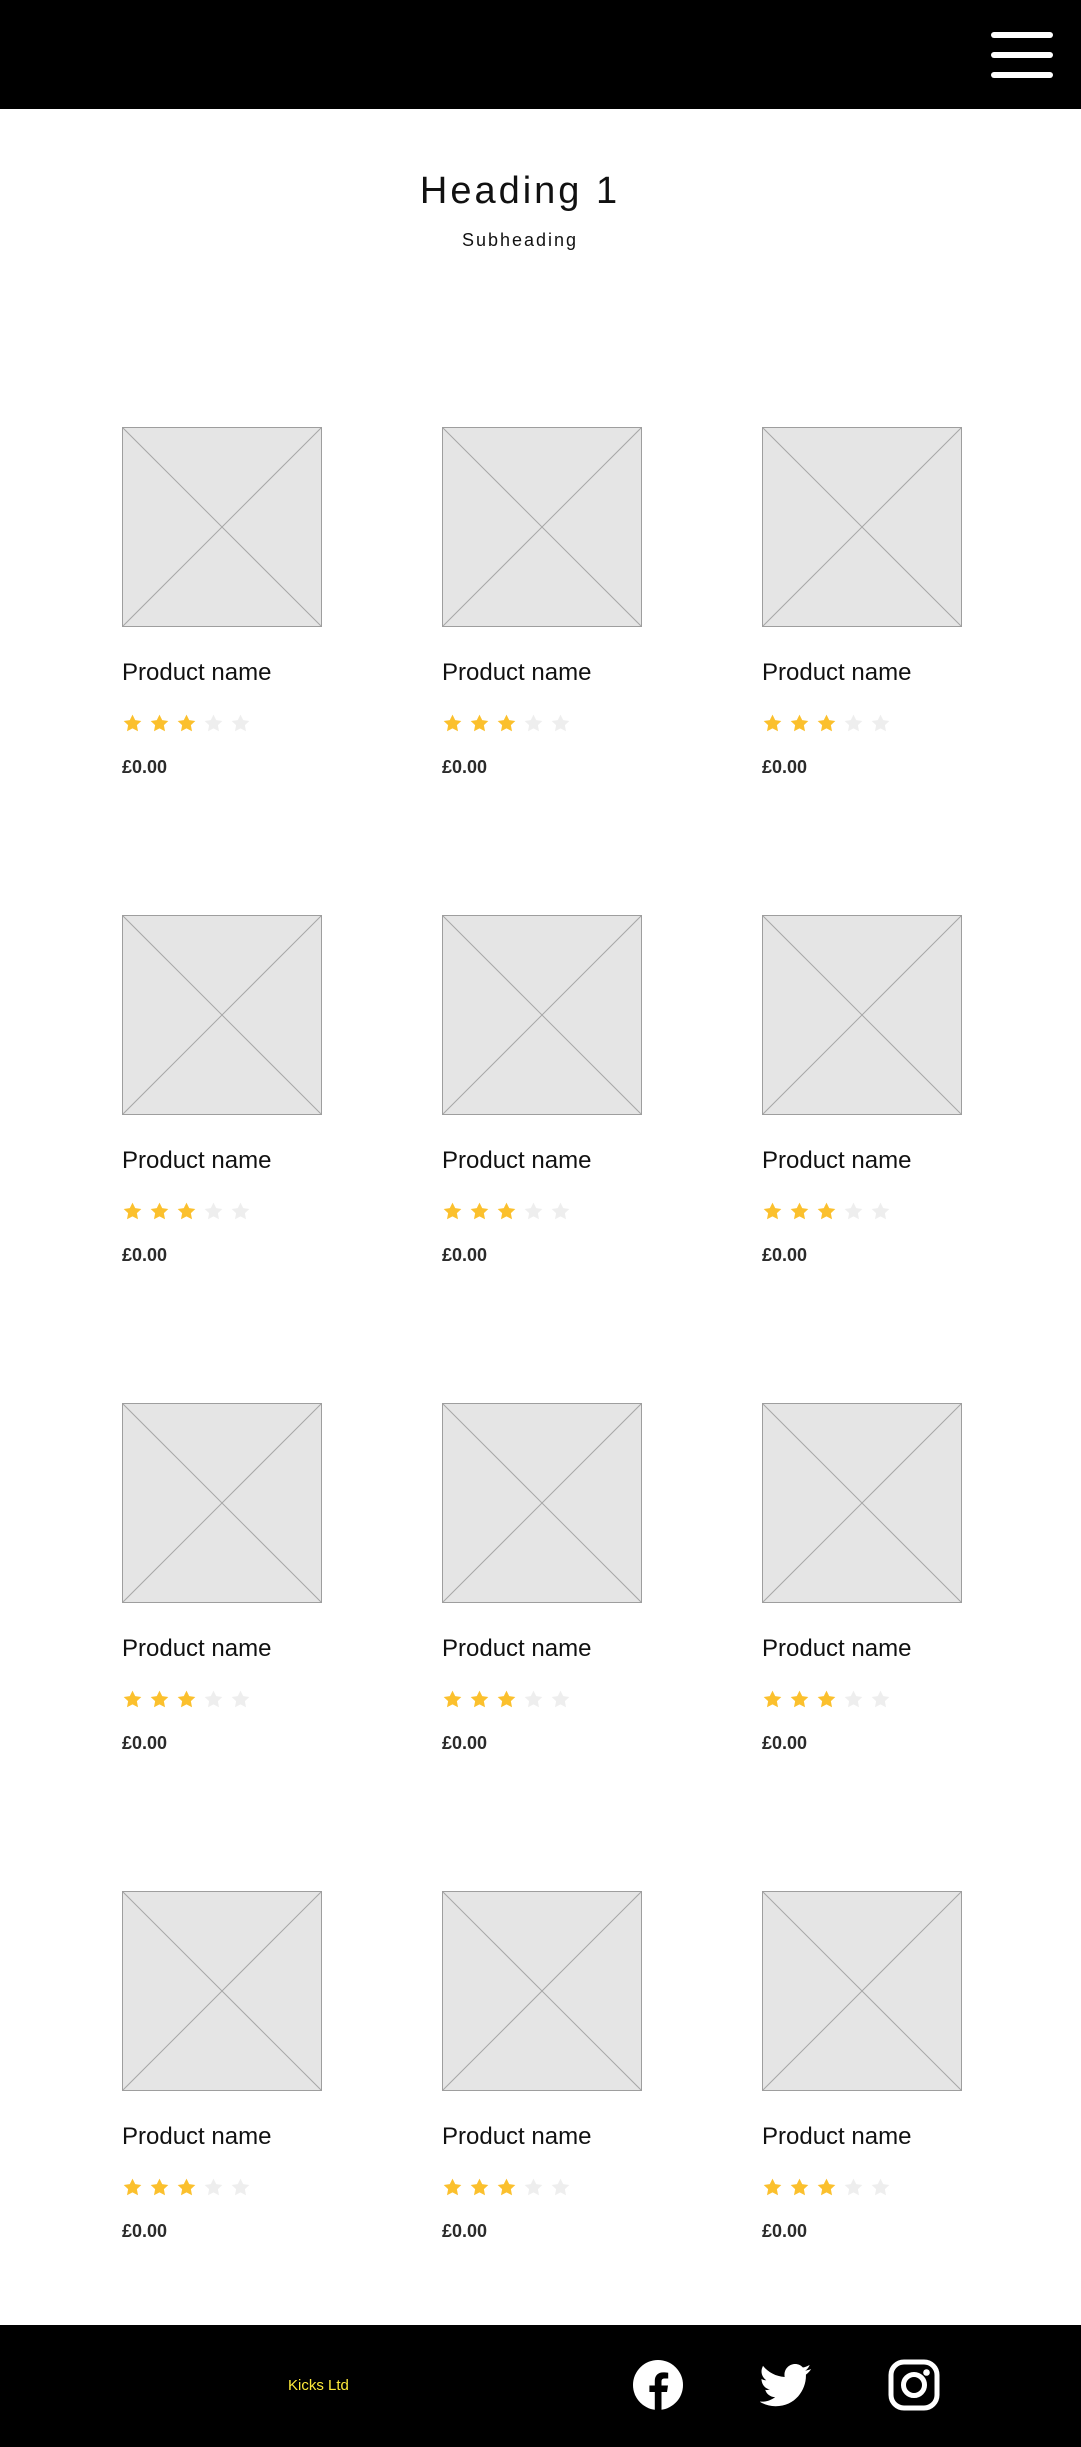  Describe the element at coordinates (786, 2385) in the screenshot. I see `twitter-icon` at that location.